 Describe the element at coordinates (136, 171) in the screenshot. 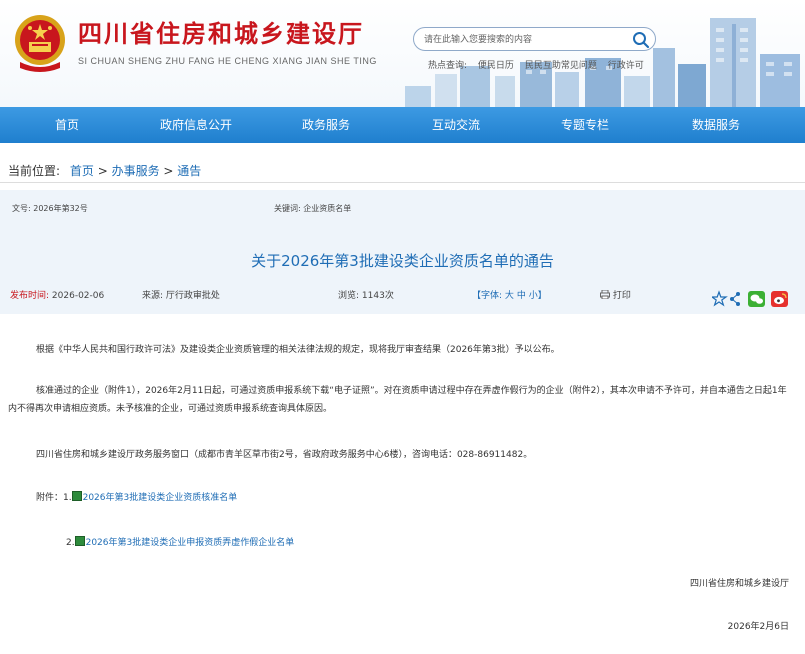

I see `breadcrumb-section: 办事服务` at that location.